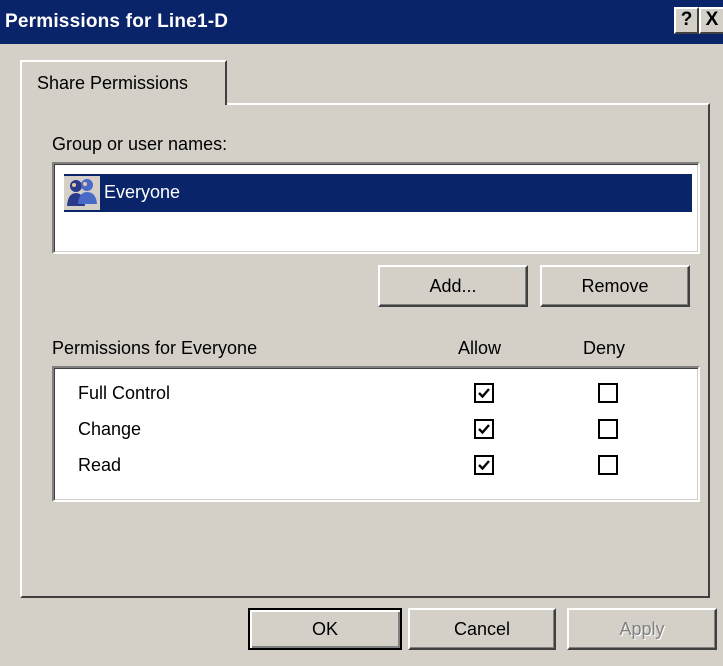 Image resolution: width=723 pixels, height=666 pixels. What do you see at coordinates (608, 465) in the screenshot?
I see `deny-read-checkbox` at bounding box center [608, 465].